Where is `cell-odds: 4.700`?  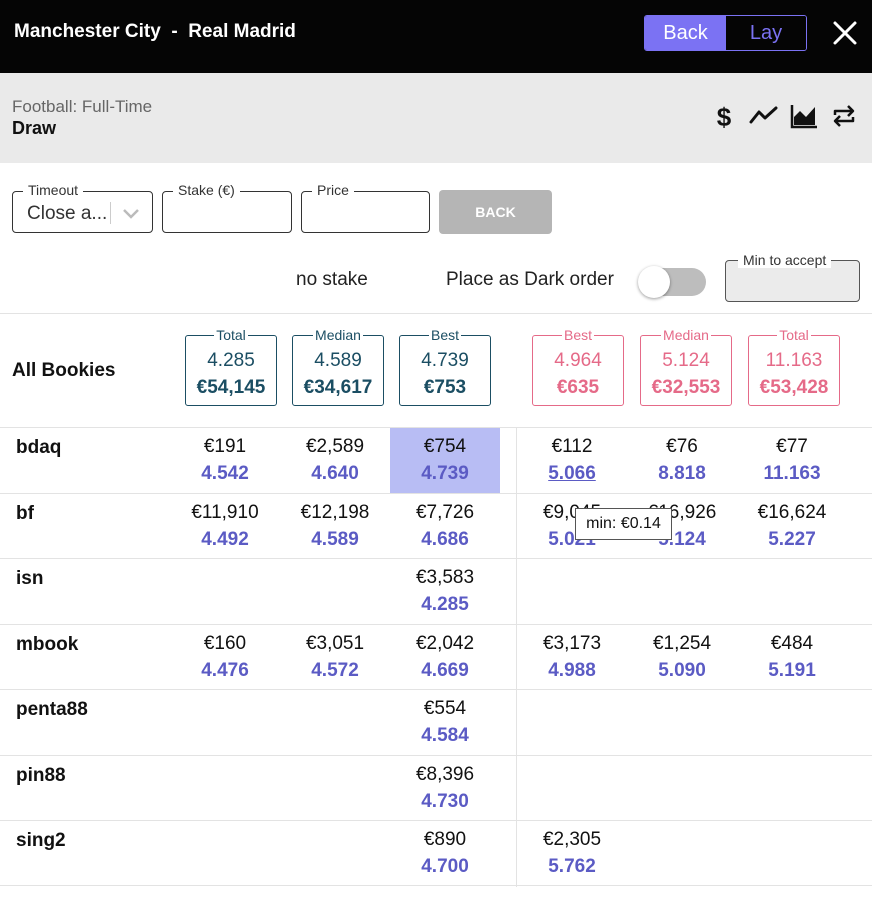 cell-odds: 4.700 is located at coordinates (445, 866).